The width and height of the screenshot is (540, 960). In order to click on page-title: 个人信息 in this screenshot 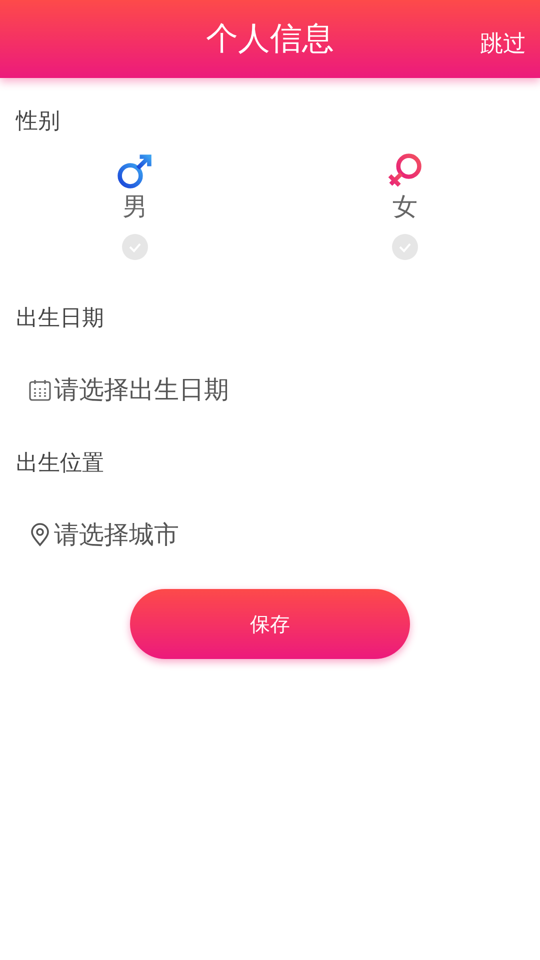, I will do `click(270, 38)`.